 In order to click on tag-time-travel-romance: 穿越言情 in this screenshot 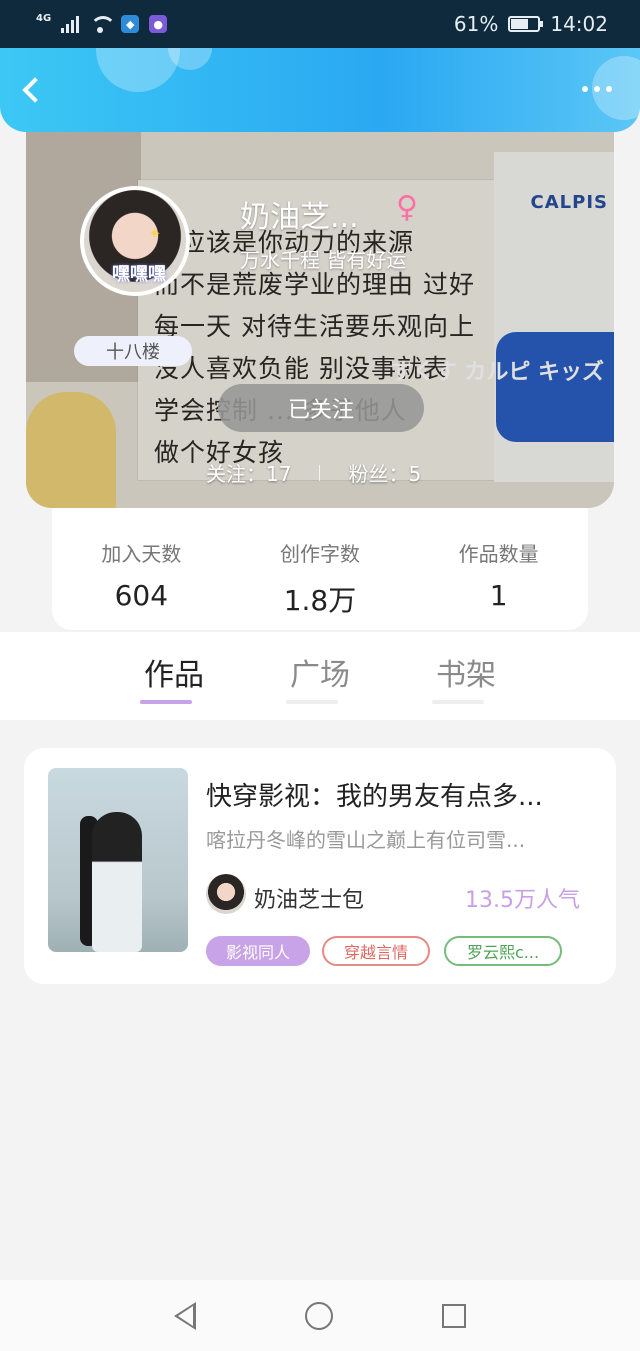, I will do `click(376, 951)`.